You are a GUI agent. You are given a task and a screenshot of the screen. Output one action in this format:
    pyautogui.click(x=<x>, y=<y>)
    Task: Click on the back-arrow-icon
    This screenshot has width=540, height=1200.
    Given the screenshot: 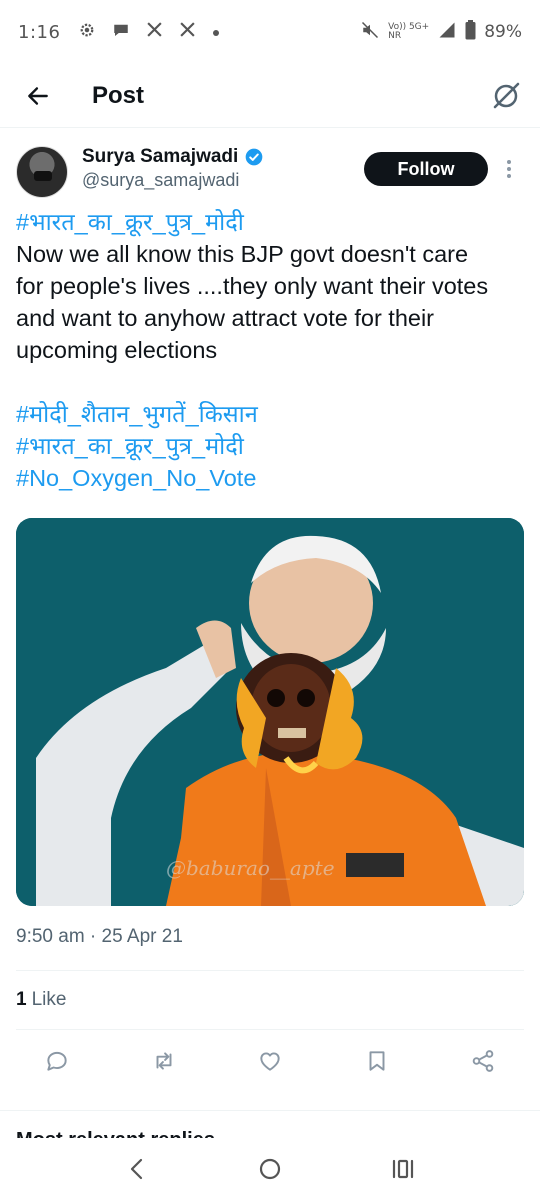 What is the action you would take?
    pyautogui.click(x=38, y=95)
    